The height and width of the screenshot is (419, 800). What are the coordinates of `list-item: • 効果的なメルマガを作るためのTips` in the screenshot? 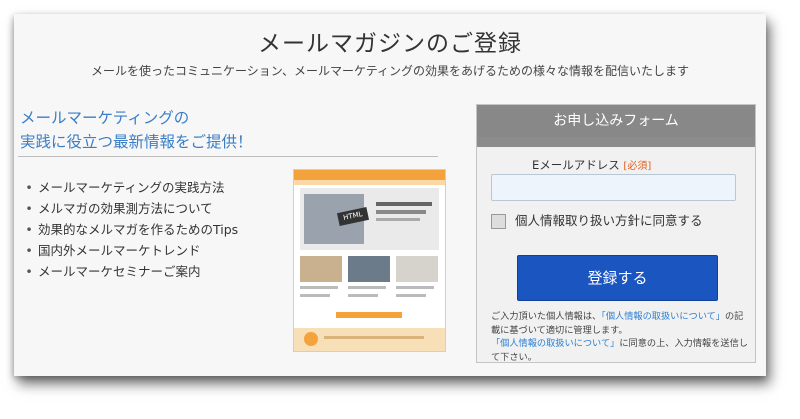 It's located at (129, 229).